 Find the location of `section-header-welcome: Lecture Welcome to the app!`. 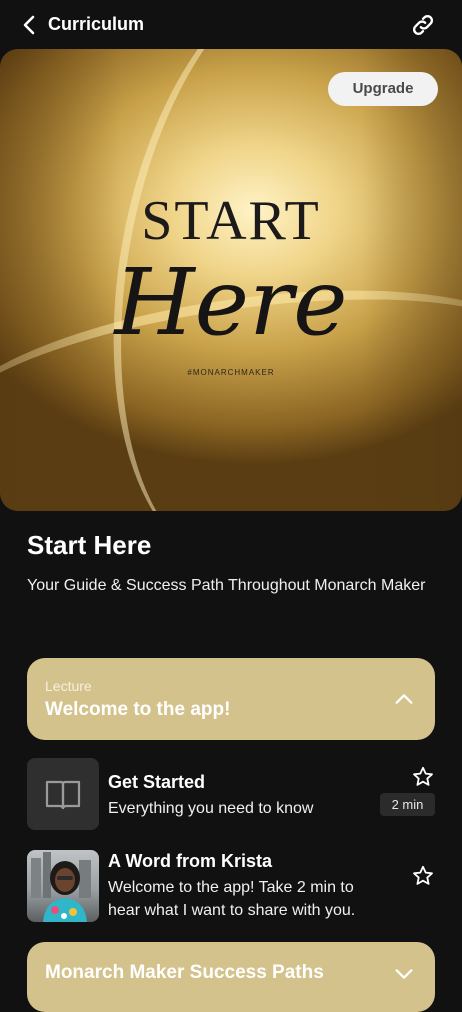

section-header-welcome: Lecture Welcome to the app! is located at coordinates (231, 699).